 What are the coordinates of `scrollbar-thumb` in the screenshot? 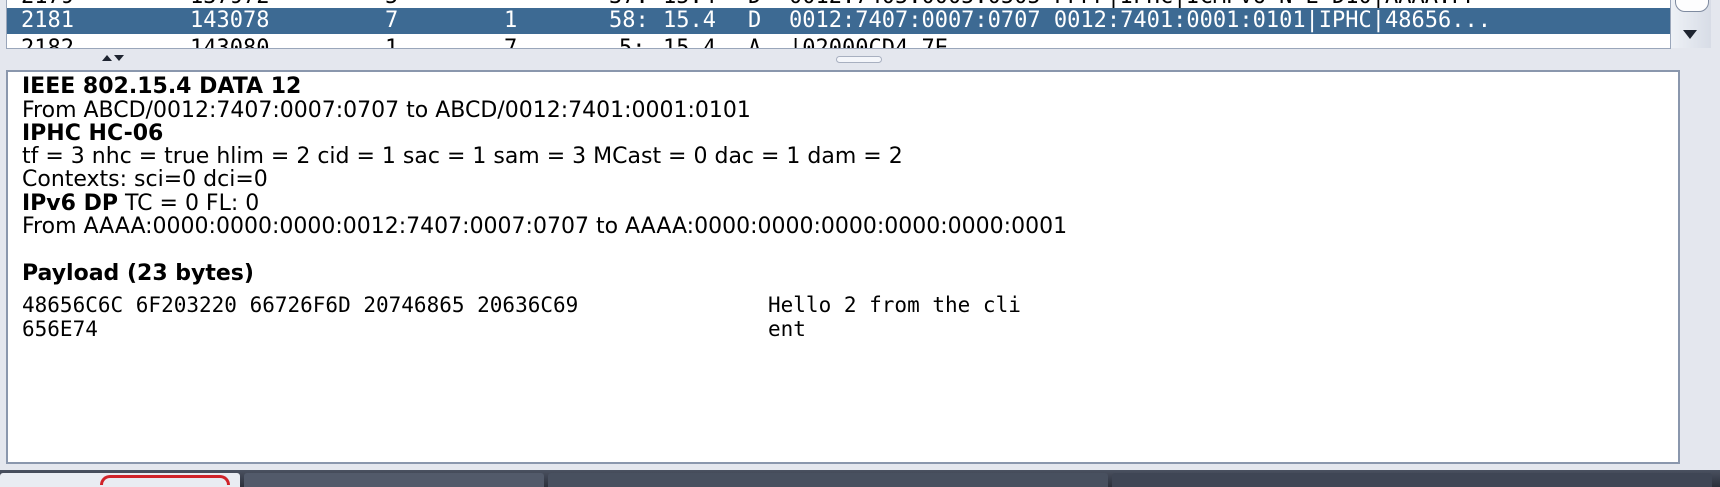 It's located at (1692, 6).